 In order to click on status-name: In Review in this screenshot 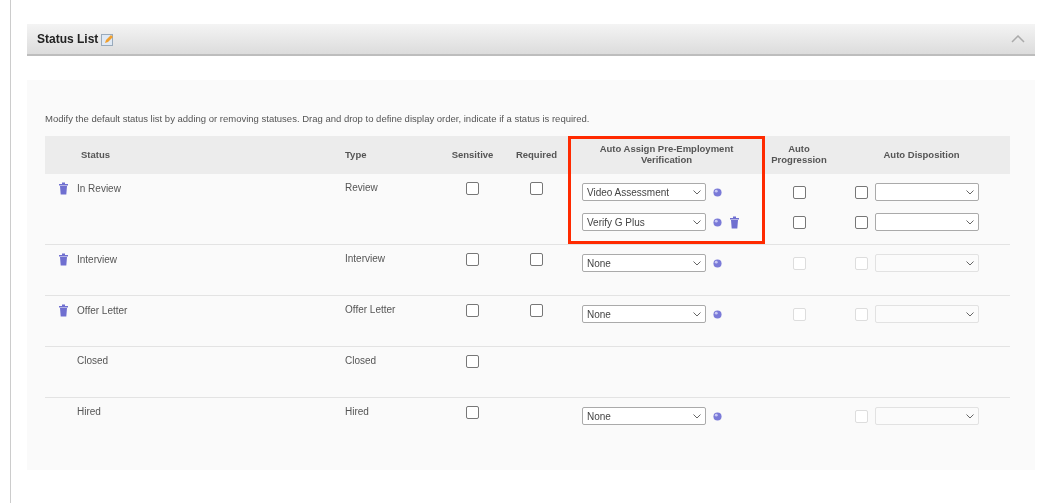, I will do `click(99, 188)`.